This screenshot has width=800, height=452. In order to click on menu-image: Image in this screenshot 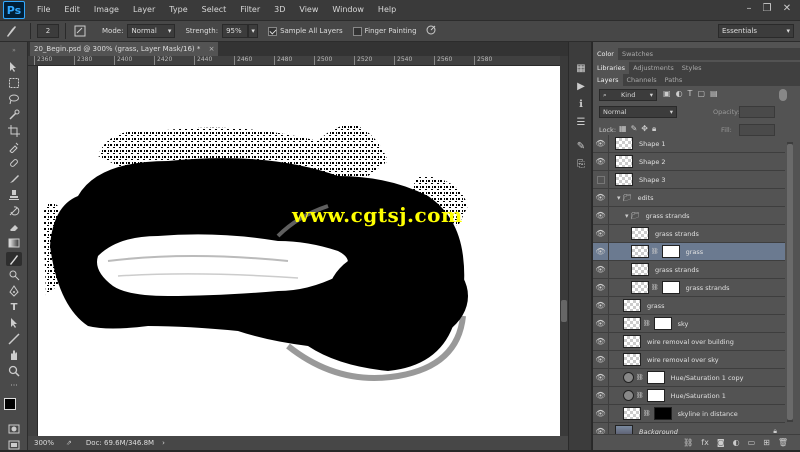, I will do `click(106, 10)`.